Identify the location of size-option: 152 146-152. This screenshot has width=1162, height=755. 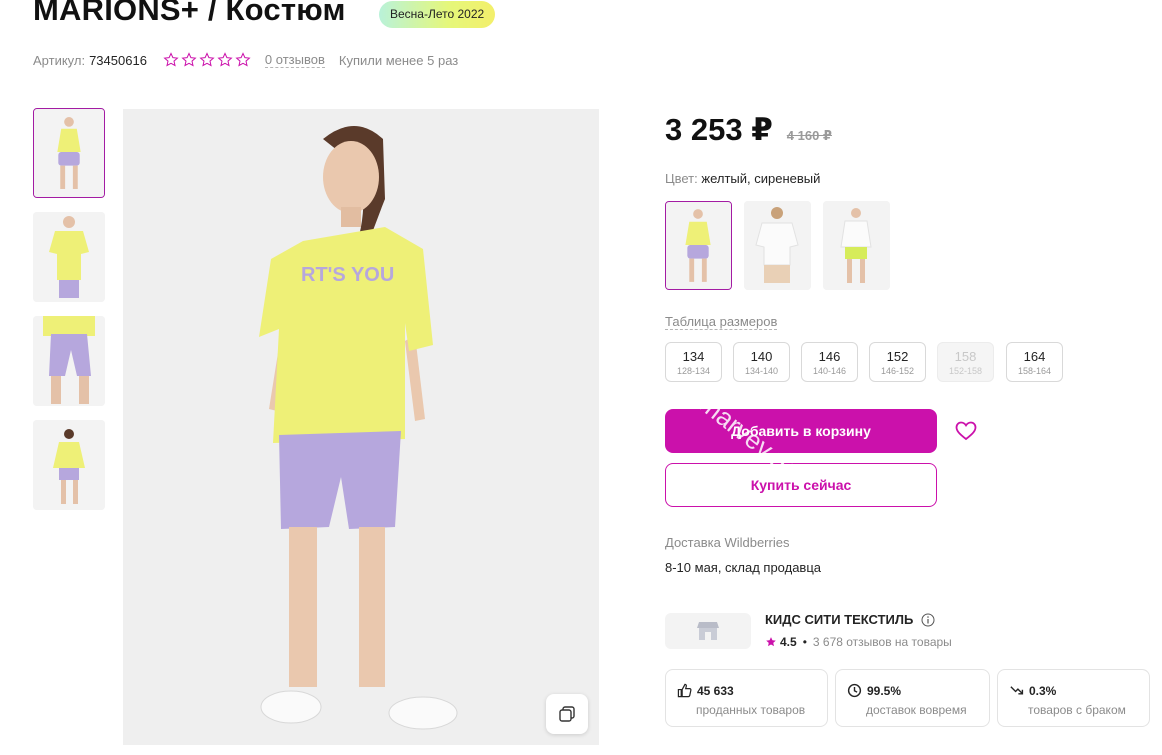
(897, 362).